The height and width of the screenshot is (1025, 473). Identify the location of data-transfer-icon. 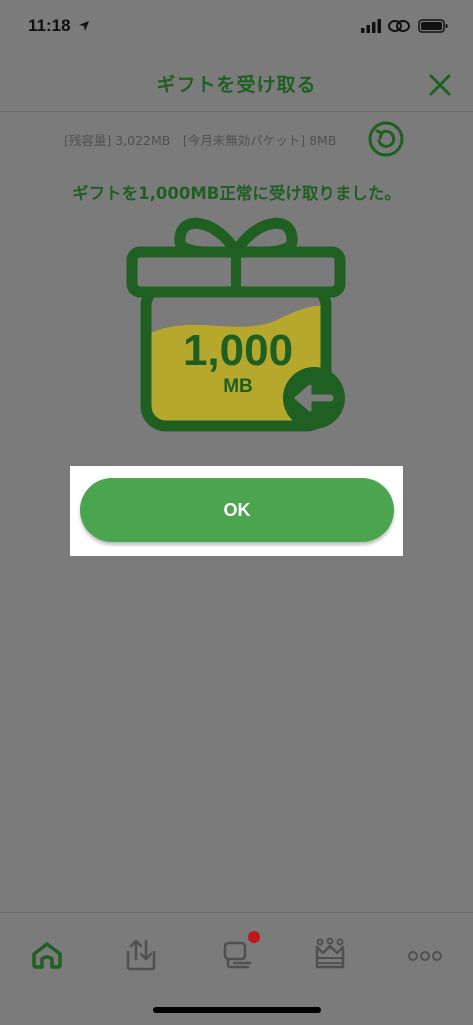
(141, 955).